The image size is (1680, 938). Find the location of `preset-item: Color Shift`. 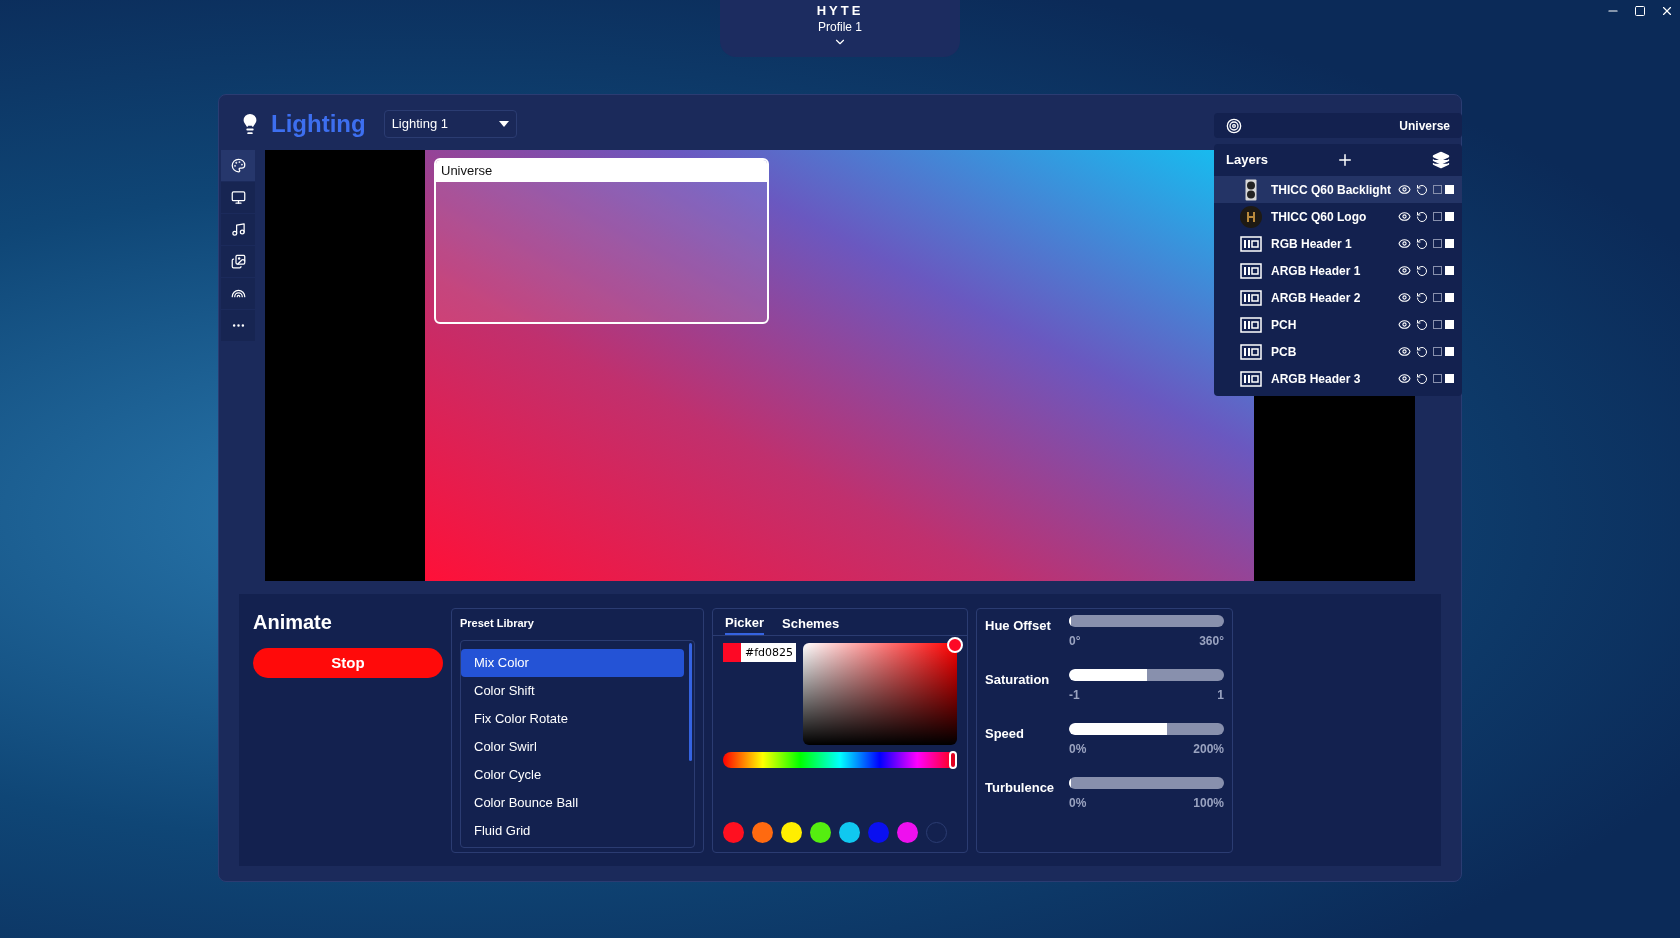

preset-item: Color Shift is located at coordinates (572, 690).